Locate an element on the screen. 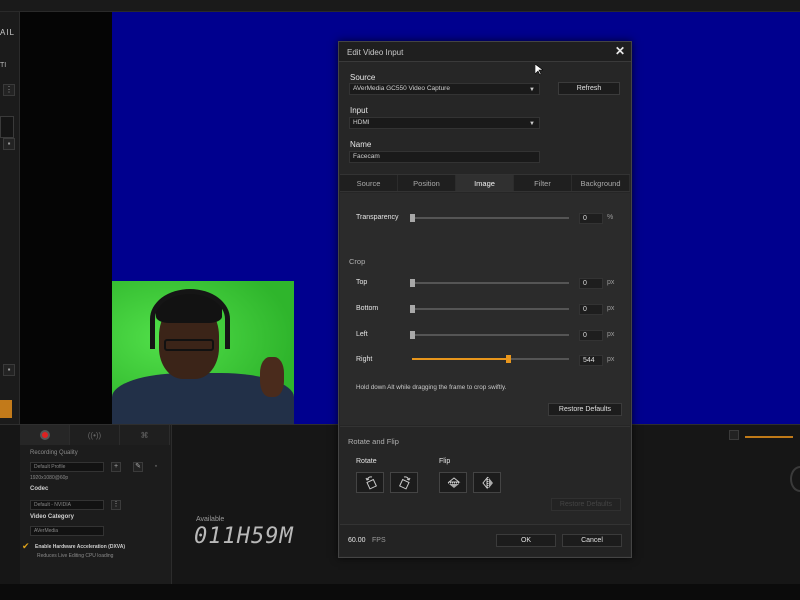  flip-vertical-icon is located at coordinates (454, 482).